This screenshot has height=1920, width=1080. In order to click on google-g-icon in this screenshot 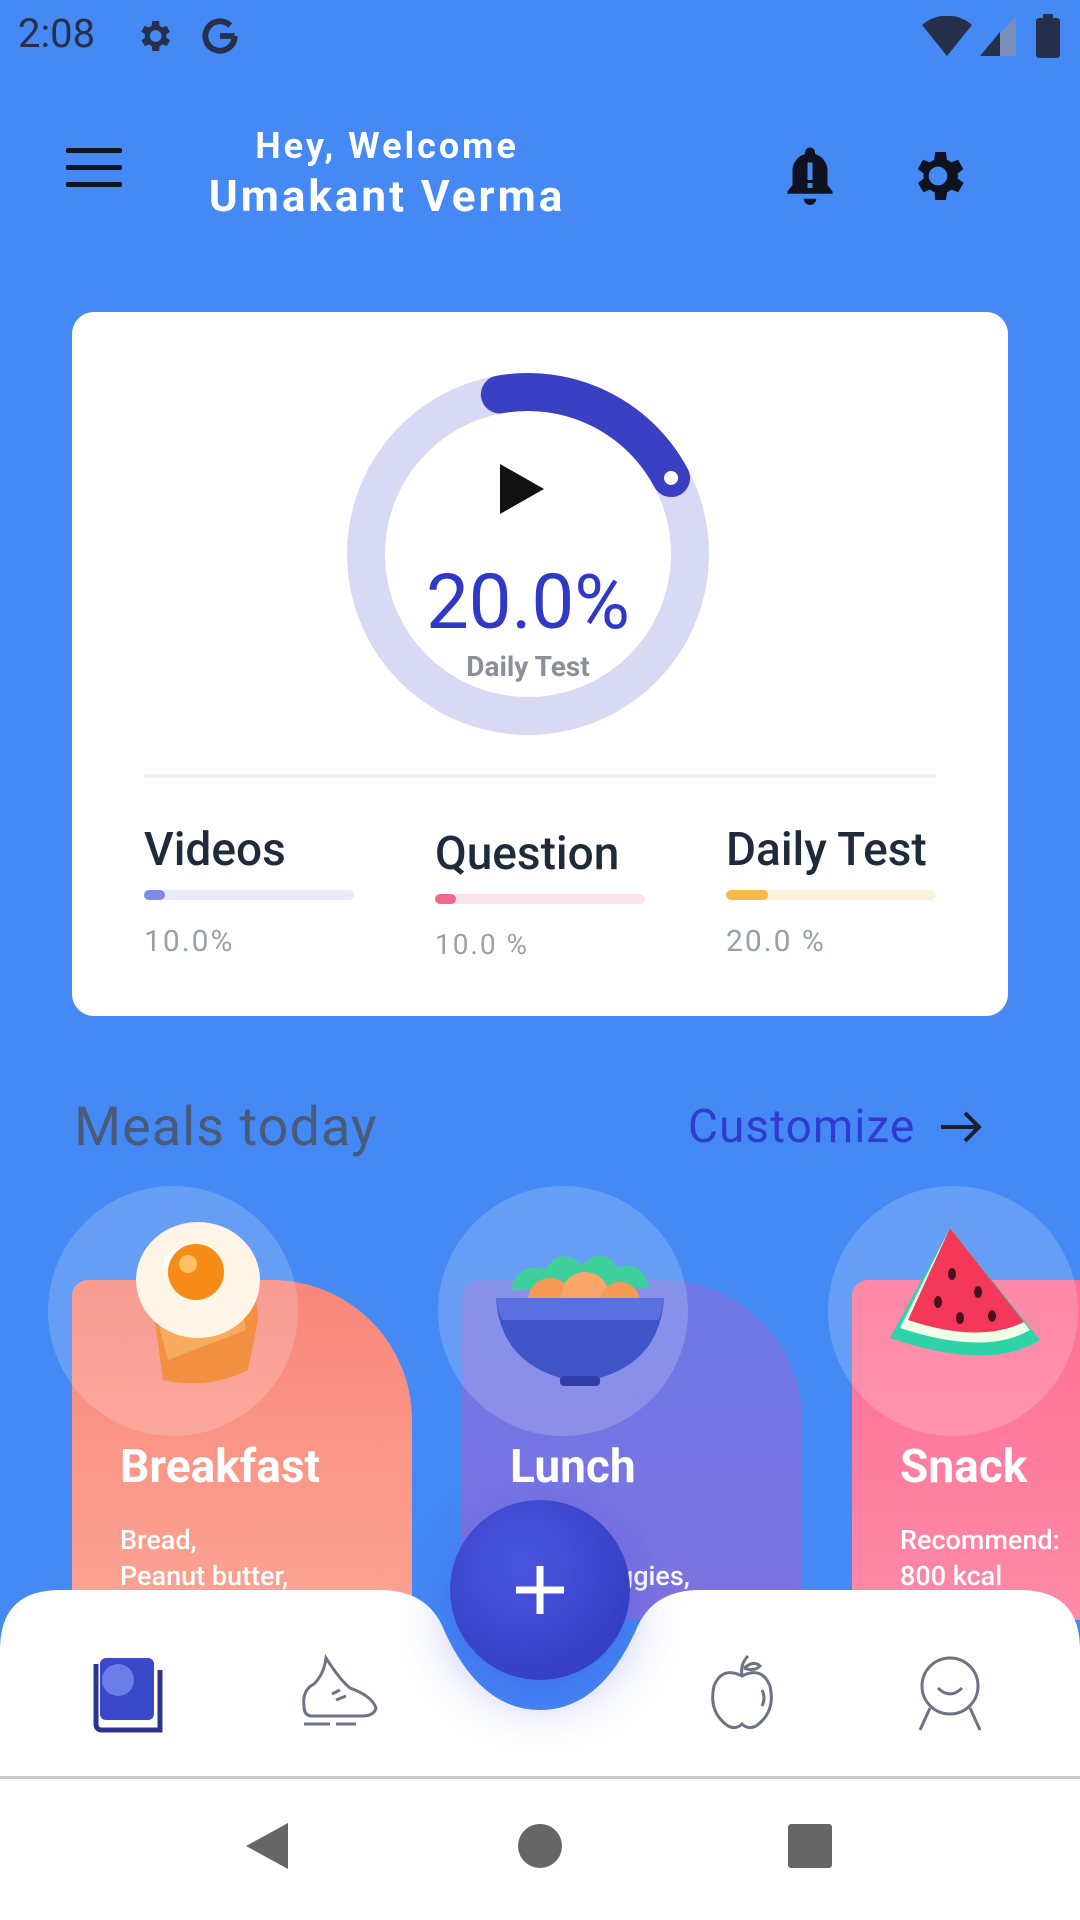, I will do `click(220, 36)`.